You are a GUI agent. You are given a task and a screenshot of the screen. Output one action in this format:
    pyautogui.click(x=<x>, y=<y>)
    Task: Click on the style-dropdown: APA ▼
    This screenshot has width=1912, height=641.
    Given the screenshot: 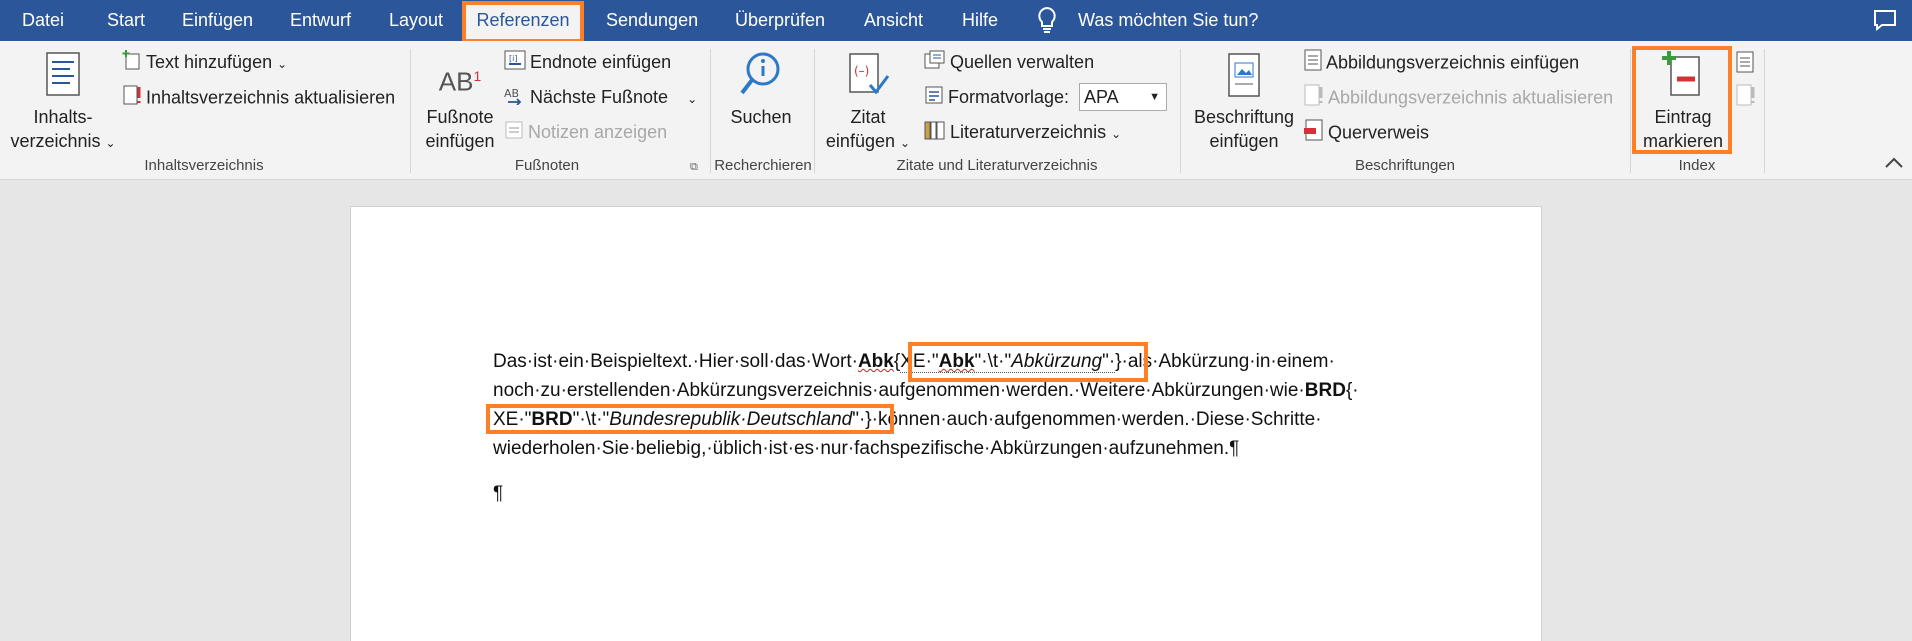 What is the action you would take?
    pyautogui.click(x=1123, y=97)
    